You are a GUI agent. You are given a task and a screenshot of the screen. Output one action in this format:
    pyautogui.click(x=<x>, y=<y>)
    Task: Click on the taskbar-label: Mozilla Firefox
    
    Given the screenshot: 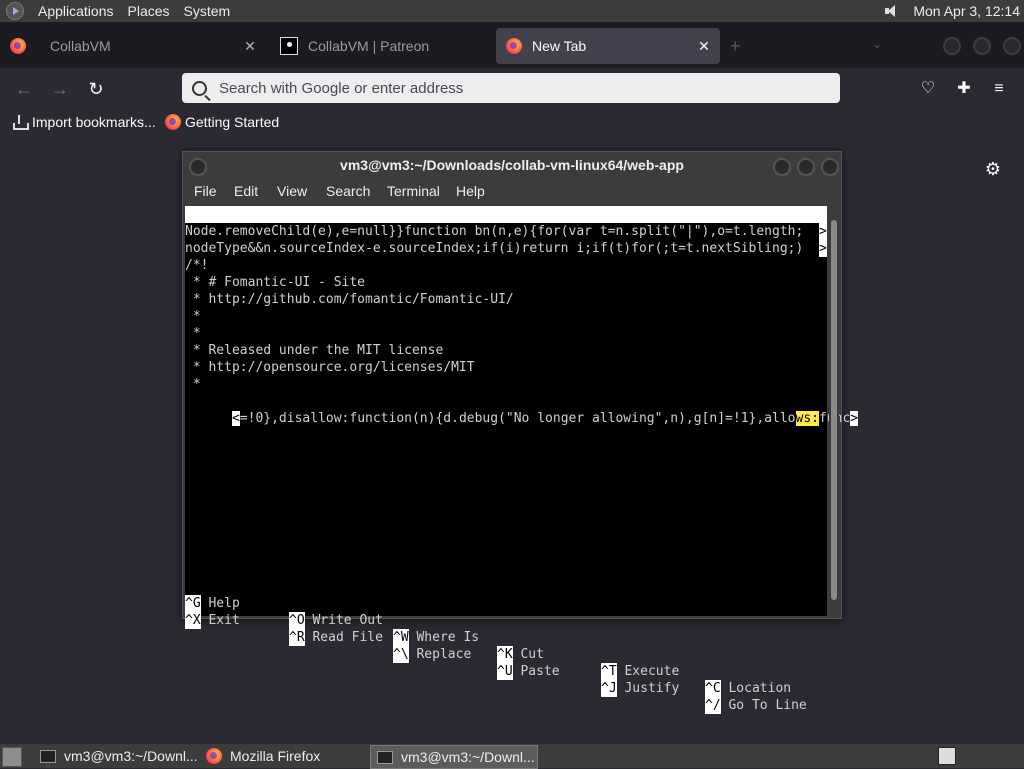 What is the action you would take?
    pyautogui.click(x=275, y=756)
    